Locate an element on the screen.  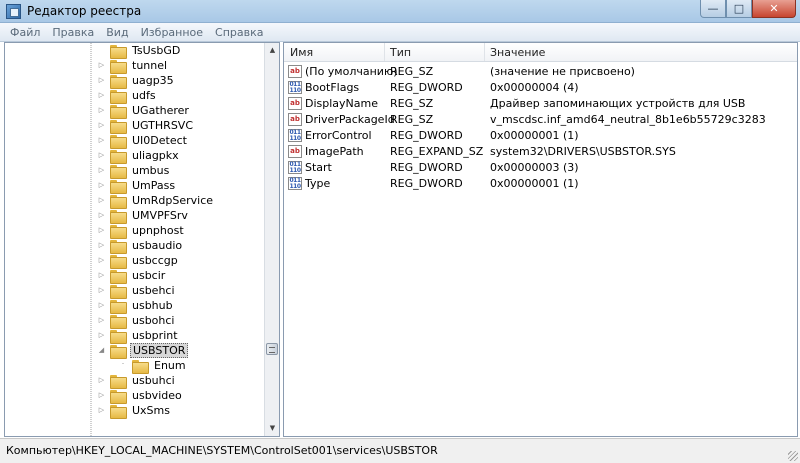
tree-item-label: upnphost is located at coordinates (158, 230).